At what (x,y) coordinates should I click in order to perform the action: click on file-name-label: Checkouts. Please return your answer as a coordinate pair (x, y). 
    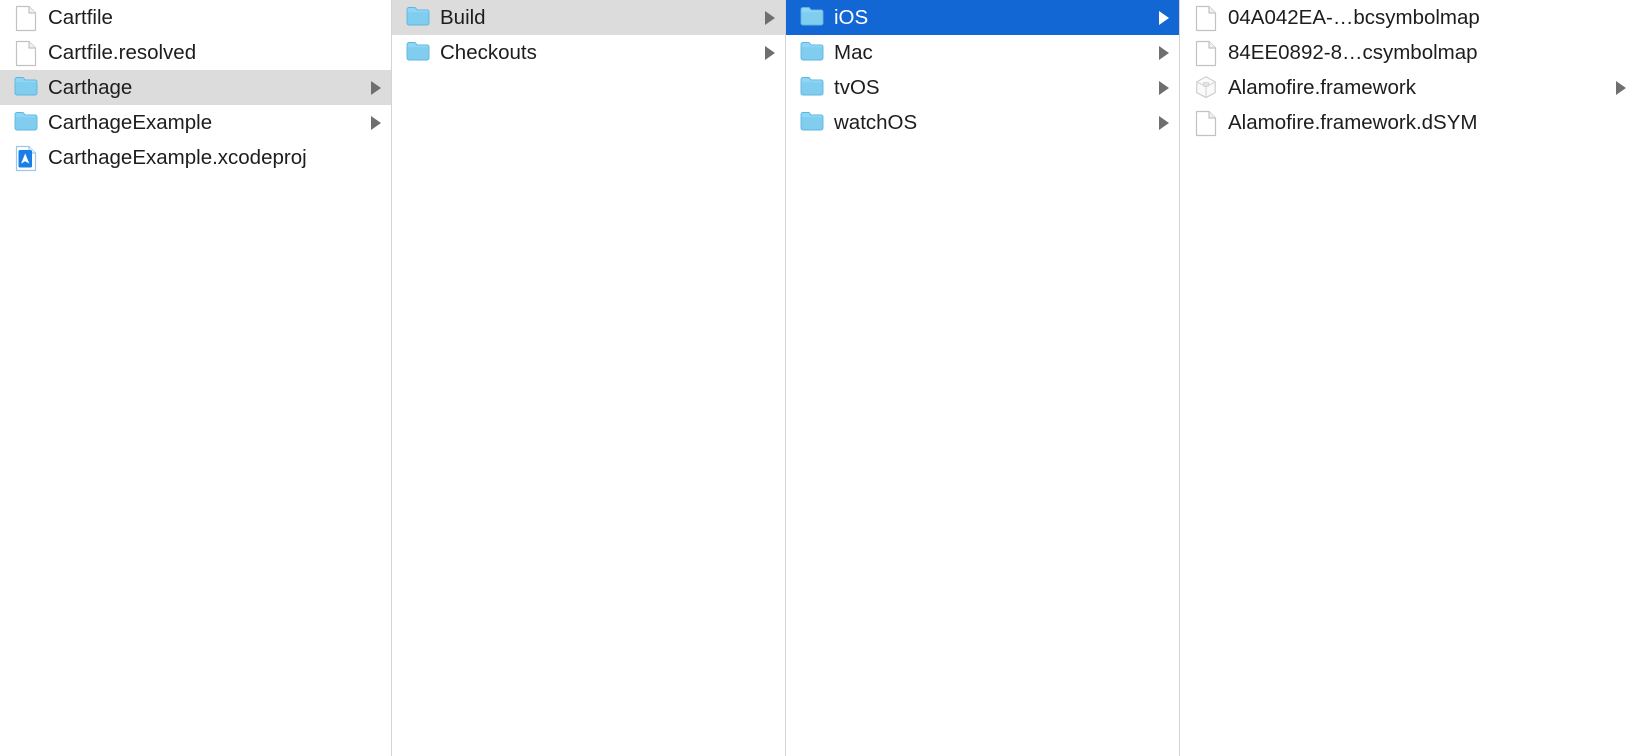
    Looking at the image, I should click on (488, 52).